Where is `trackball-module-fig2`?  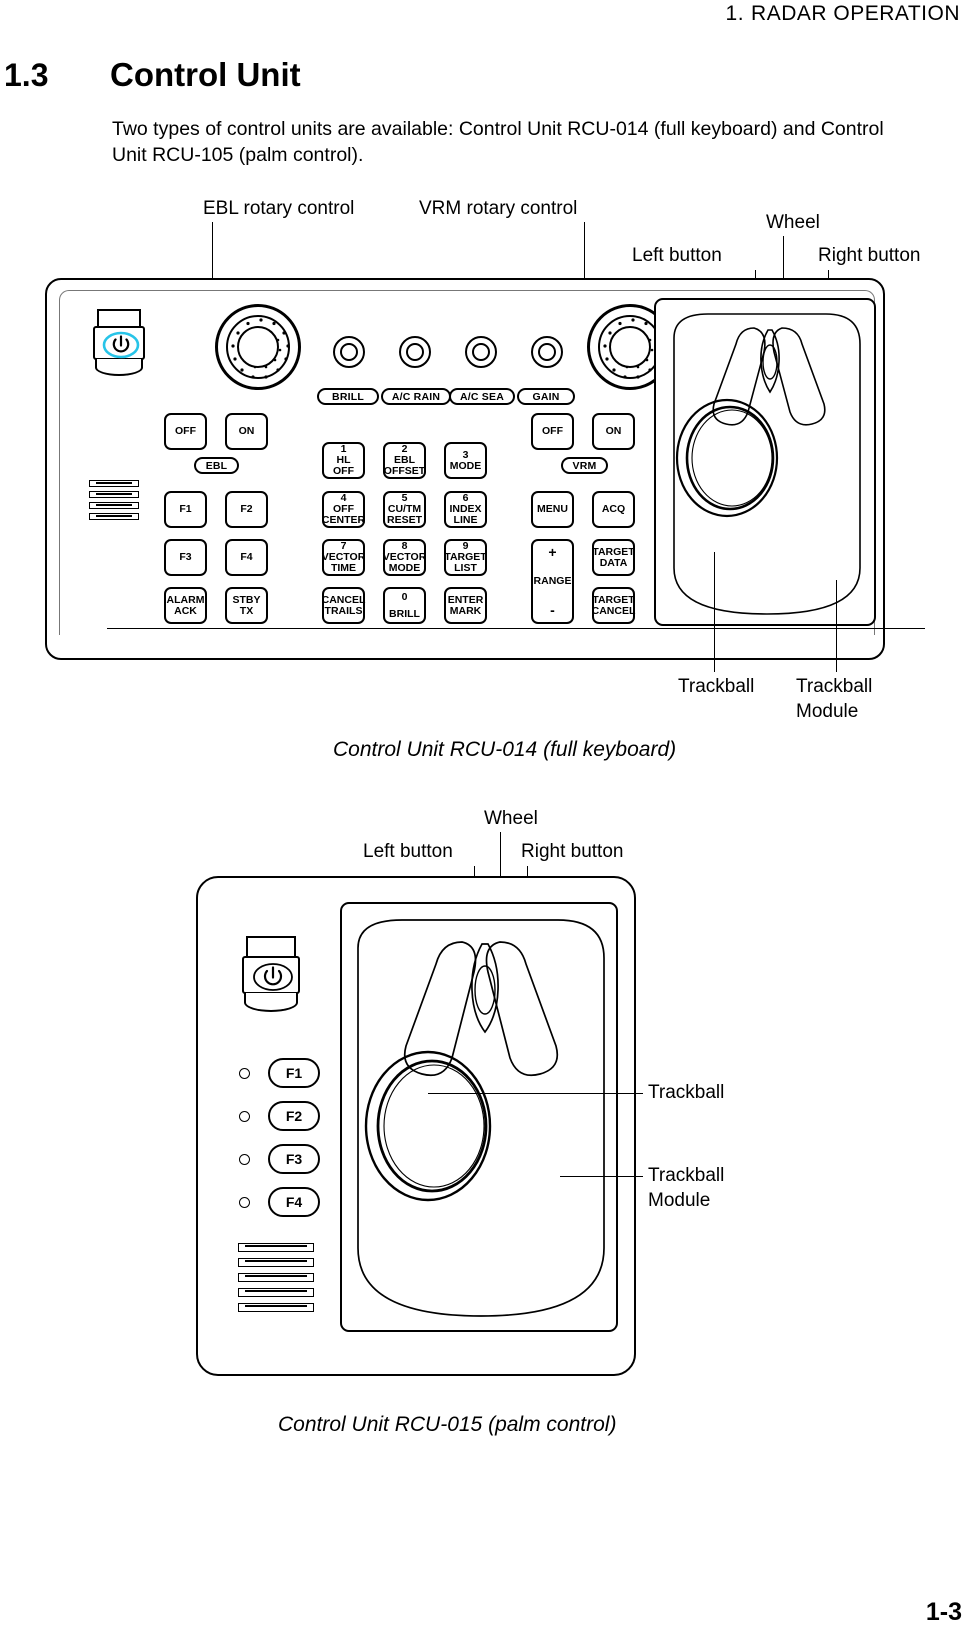 trackball-module-fig2 is located at coordinates (479, 1117).